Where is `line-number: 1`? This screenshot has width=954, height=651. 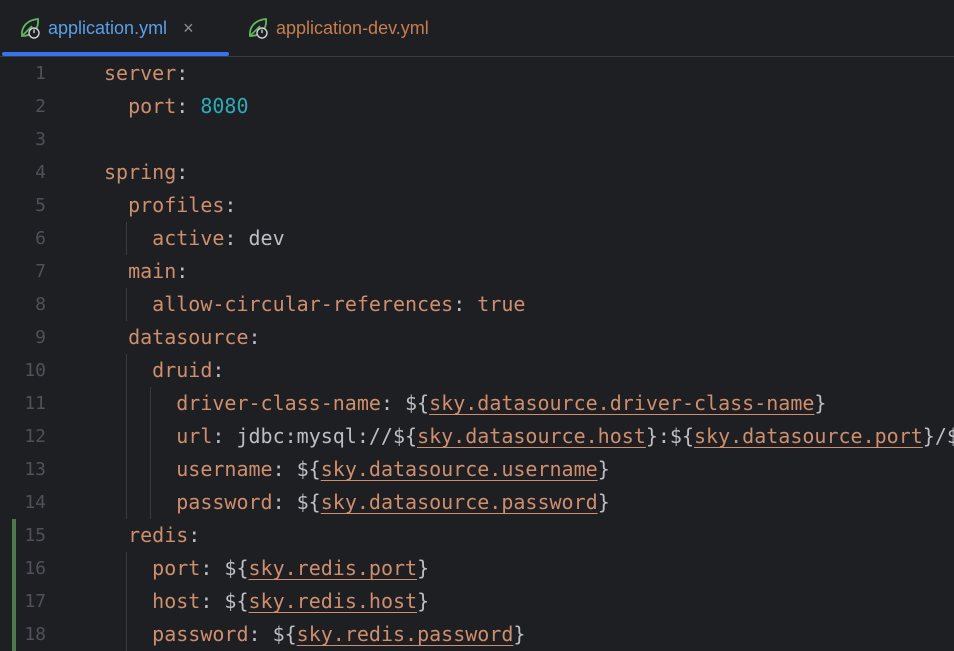
line-number: 1 is located at coordinates (40, 73).